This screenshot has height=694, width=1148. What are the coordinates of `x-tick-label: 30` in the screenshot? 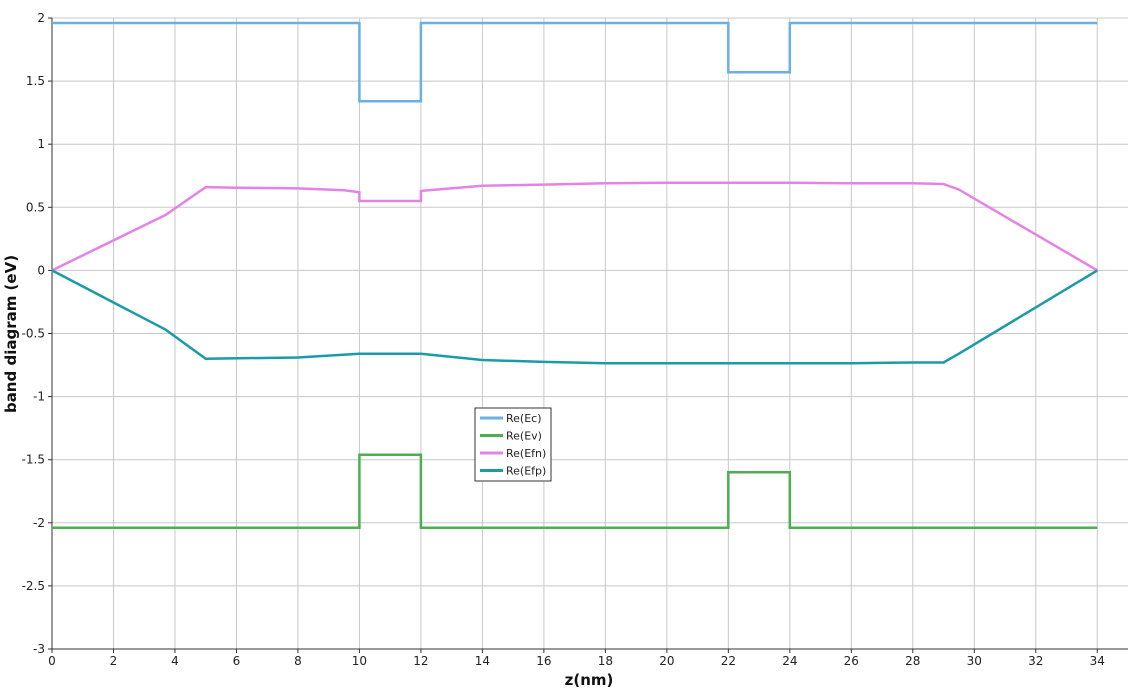 It's located at (974, 661).